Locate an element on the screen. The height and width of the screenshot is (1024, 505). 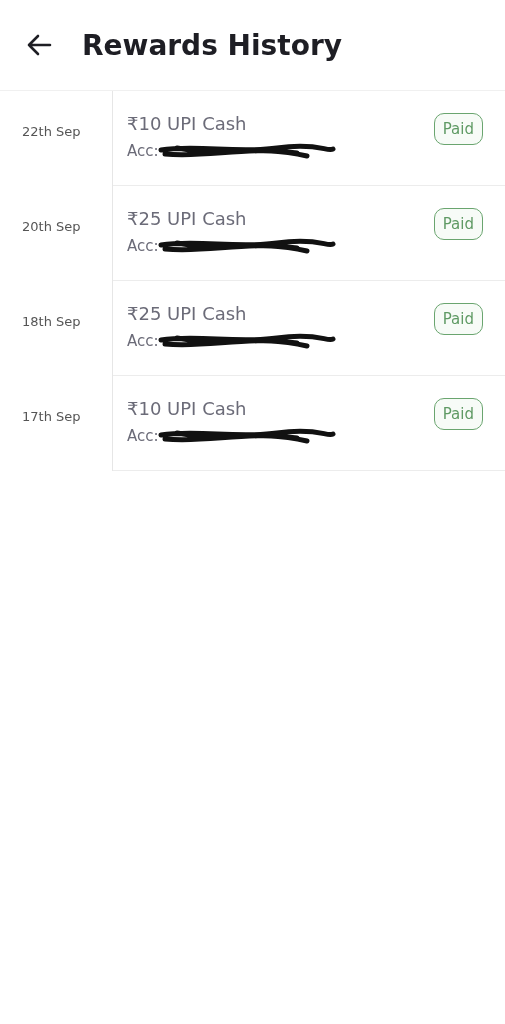
back-arrow-icon is located at coordinates (39, 45).